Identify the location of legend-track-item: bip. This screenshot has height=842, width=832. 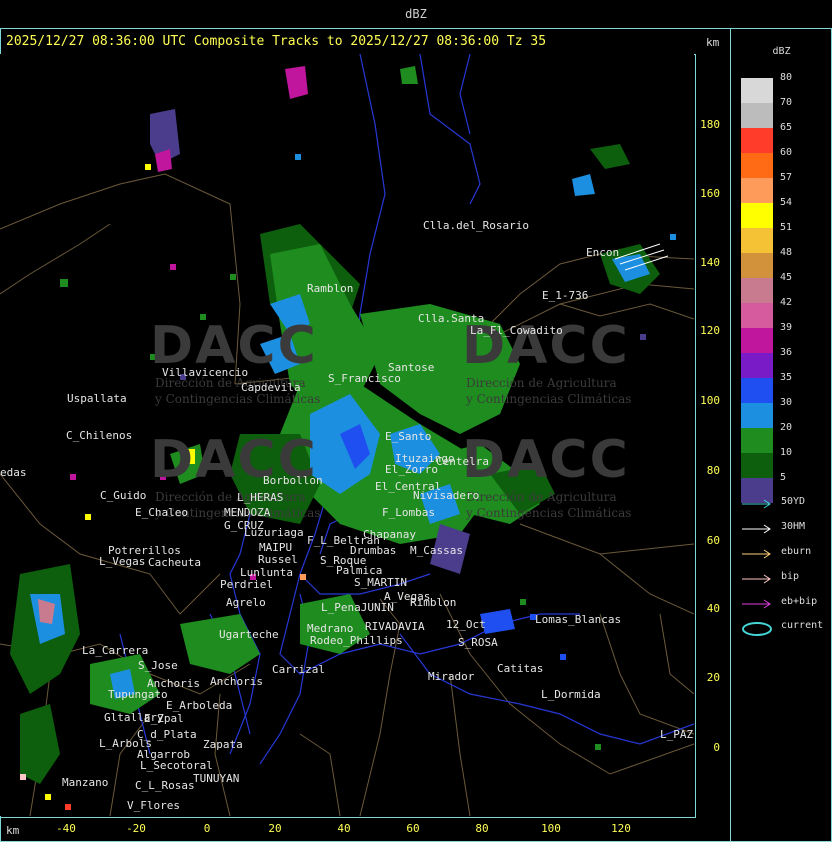
(786, 579).